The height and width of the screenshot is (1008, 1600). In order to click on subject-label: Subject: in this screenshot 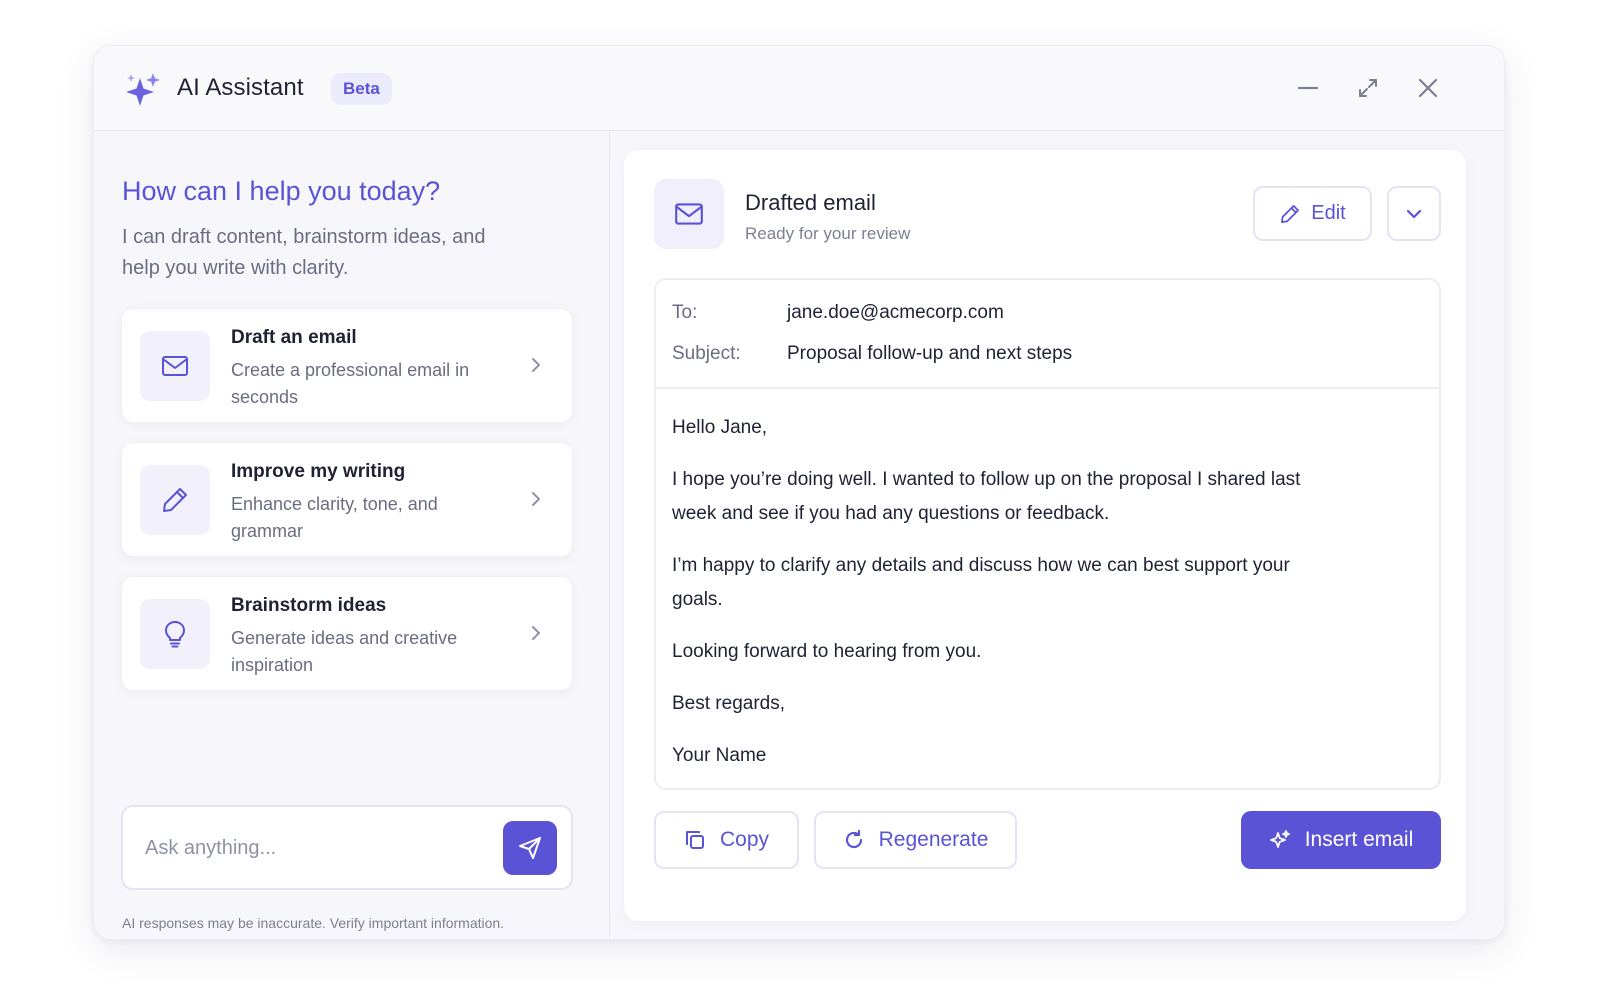, I will do `click(706, 353)`.